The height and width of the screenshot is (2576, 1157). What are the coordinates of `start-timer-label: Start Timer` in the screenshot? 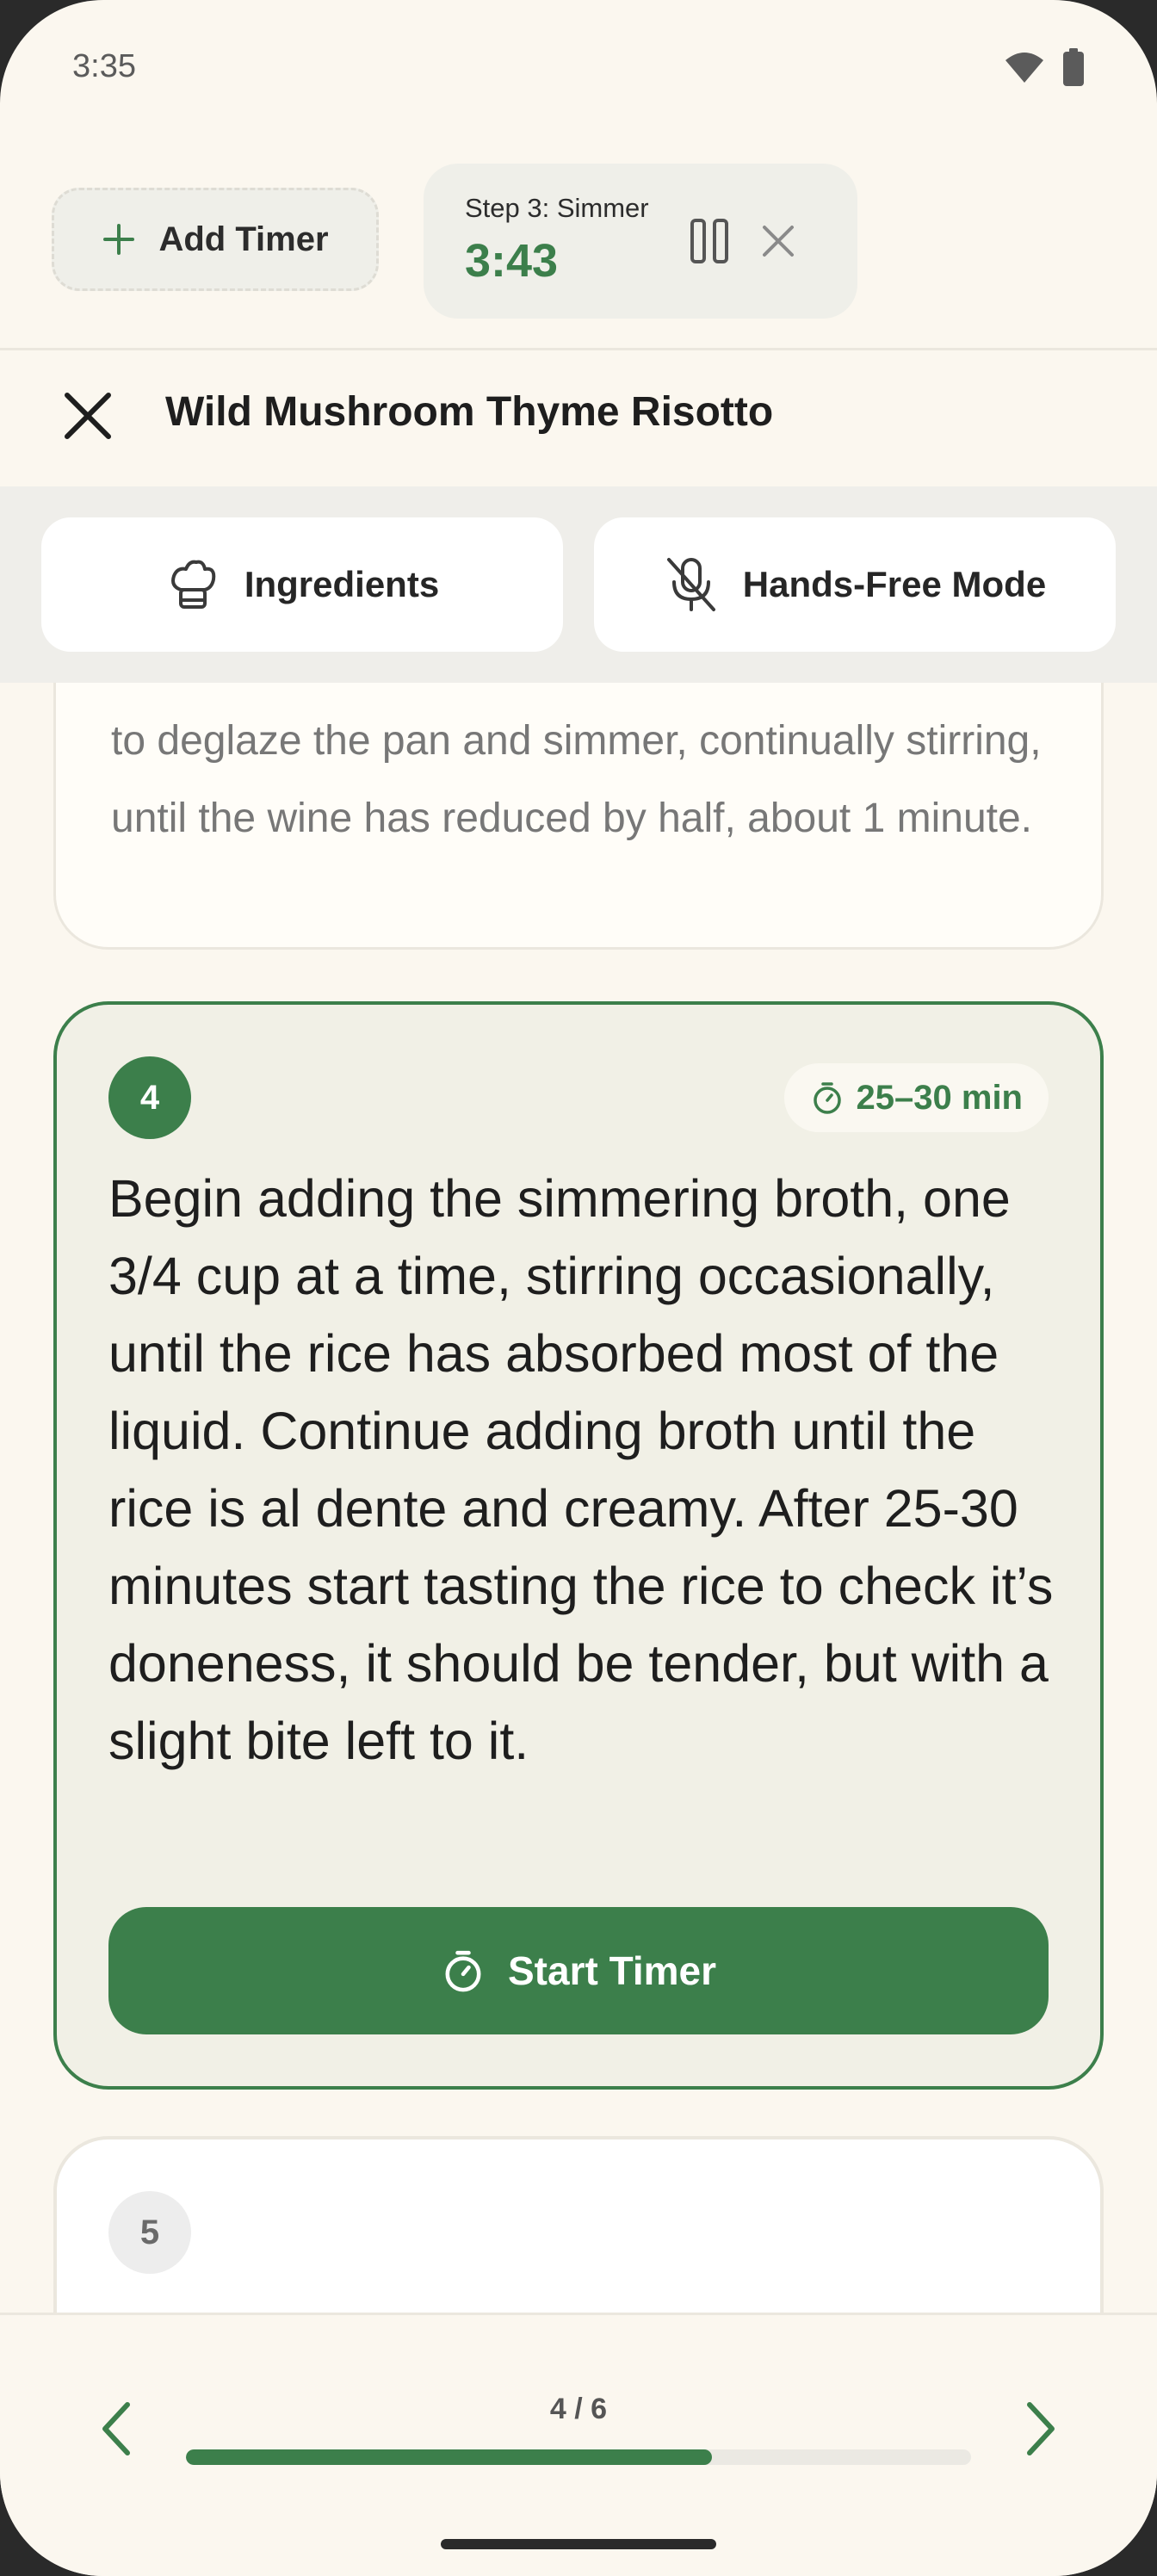 It's located at (612, 1971).